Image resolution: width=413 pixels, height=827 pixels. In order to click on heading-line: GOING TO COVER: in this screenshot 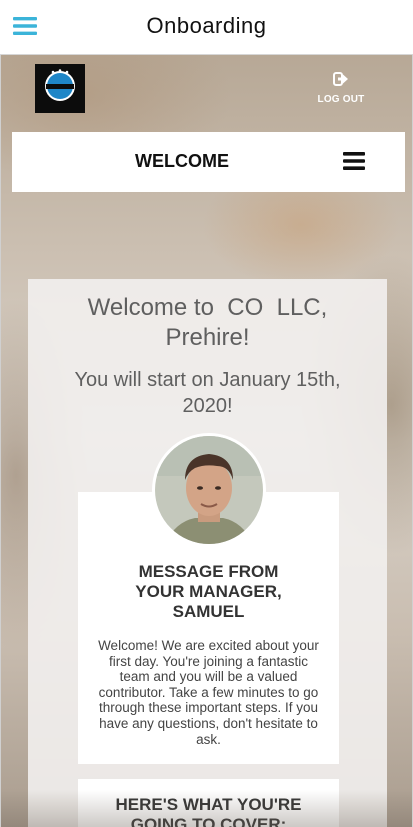, I will do `click(208, 821)`.